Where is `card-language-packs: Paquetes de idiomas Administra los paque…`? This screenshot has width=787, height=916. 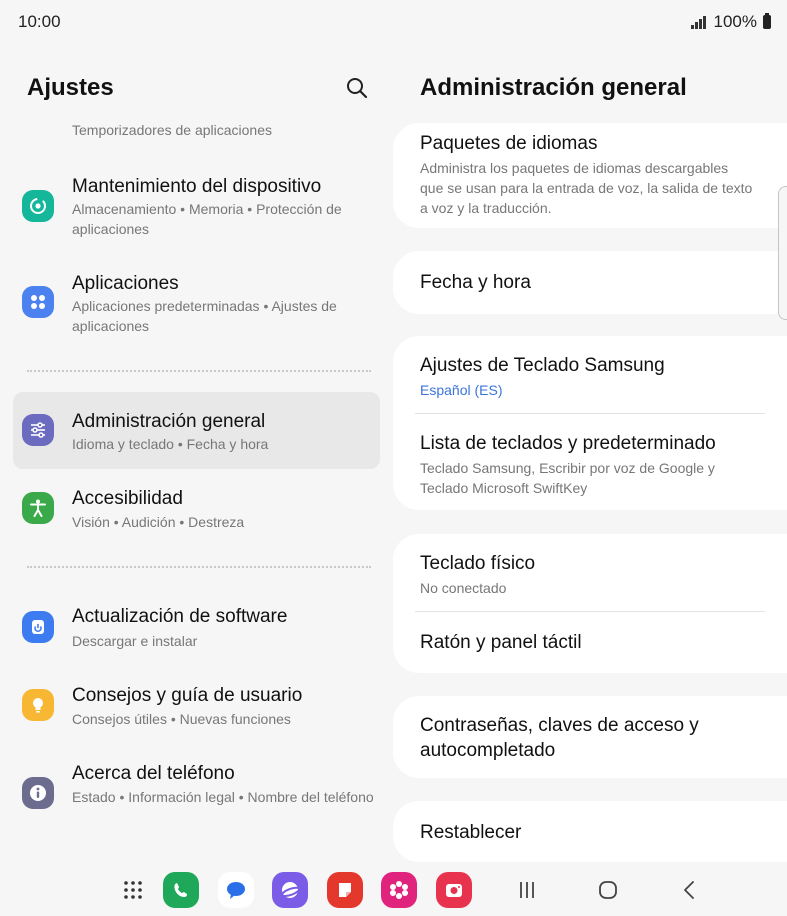 card-language-packs: Paquetes de idiomas Administra los paque… is located at coordinates (590, 175).